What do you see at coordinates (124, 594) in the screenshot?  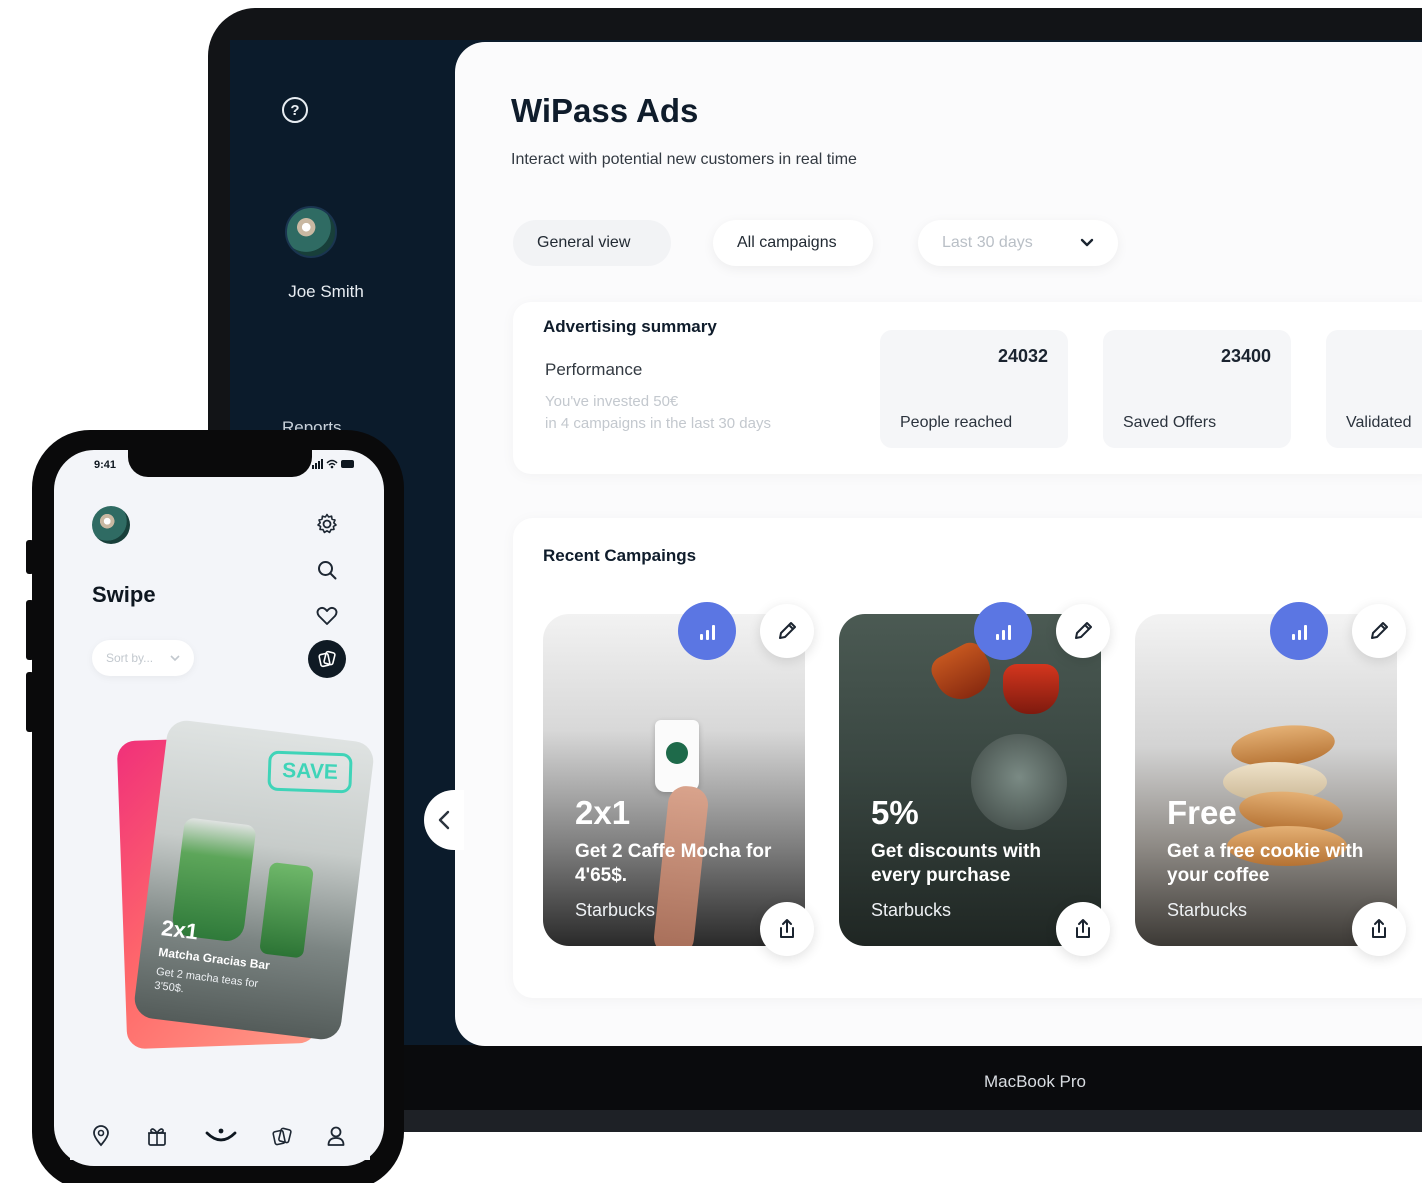 I see `page-title: Swipe` at bounding box center [124, 594].